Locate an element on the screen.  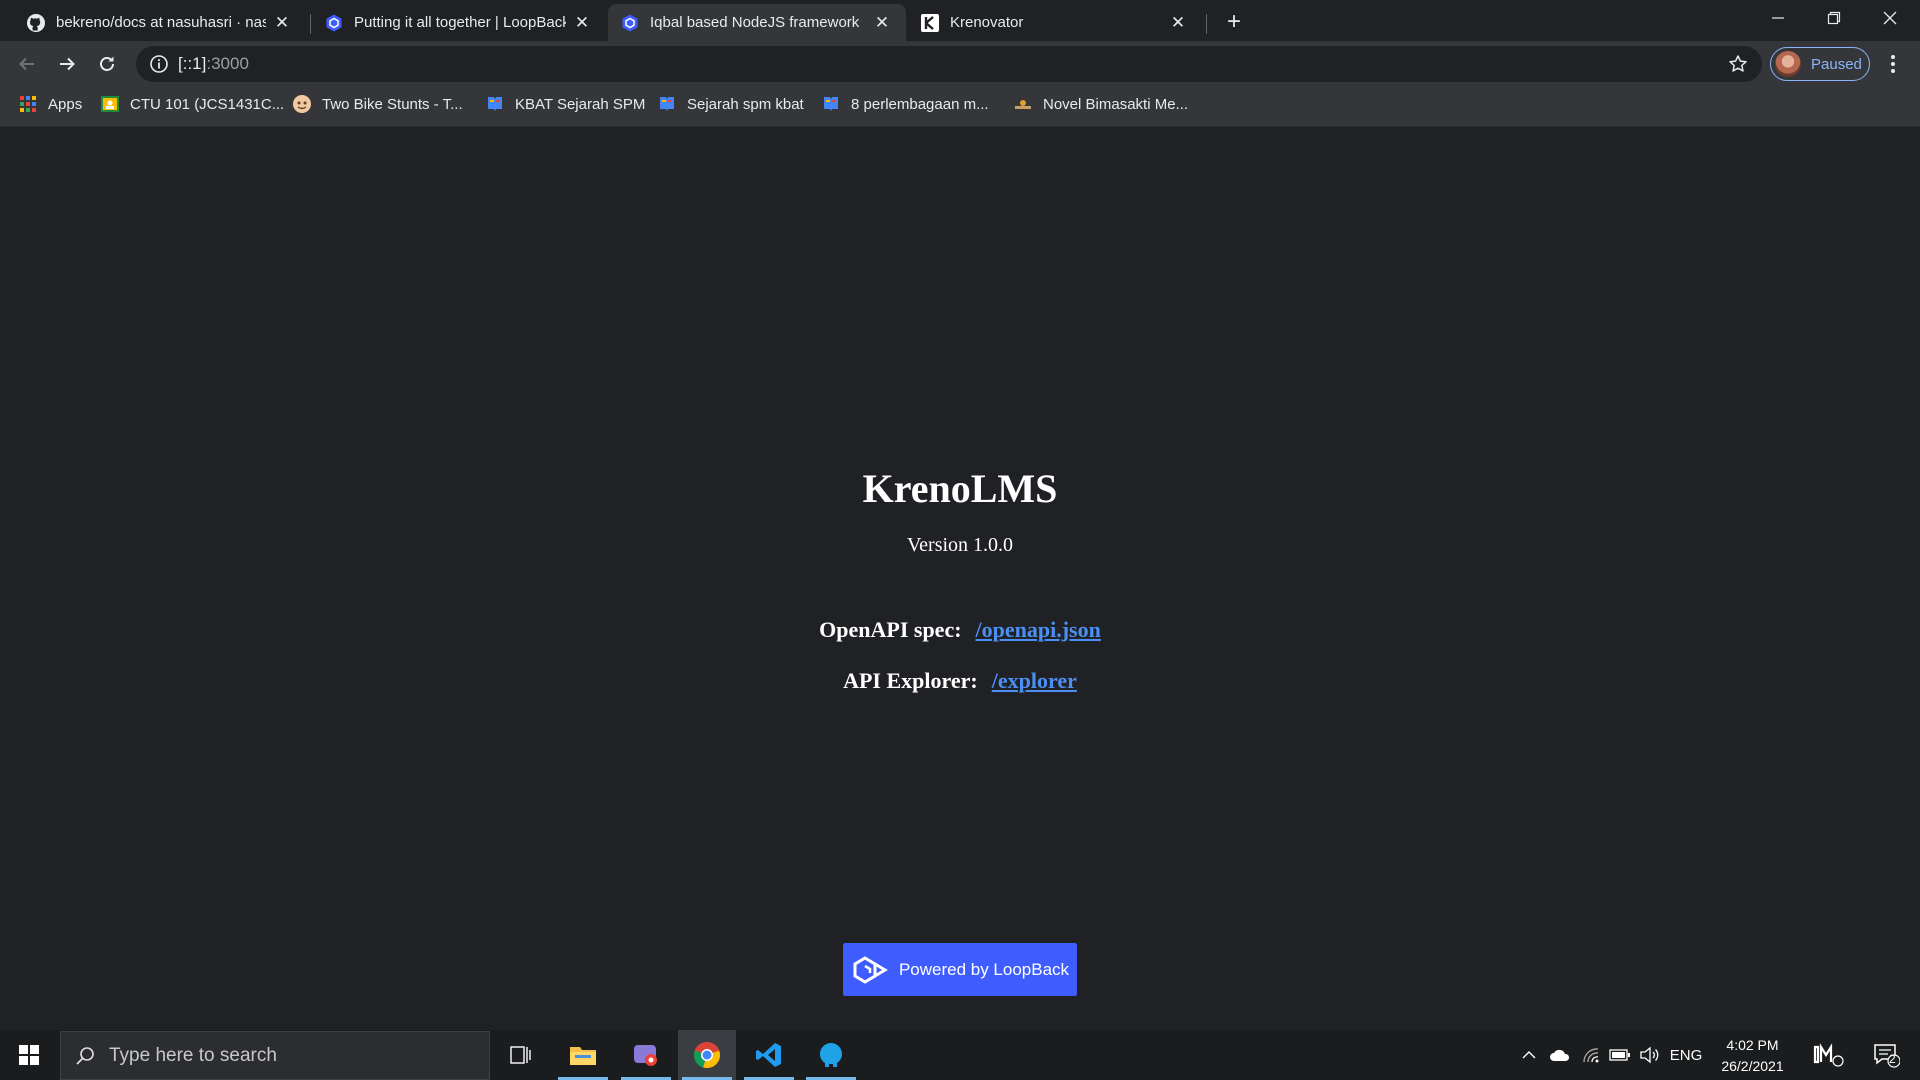
reload-icon is located at coordinates (107, 63).